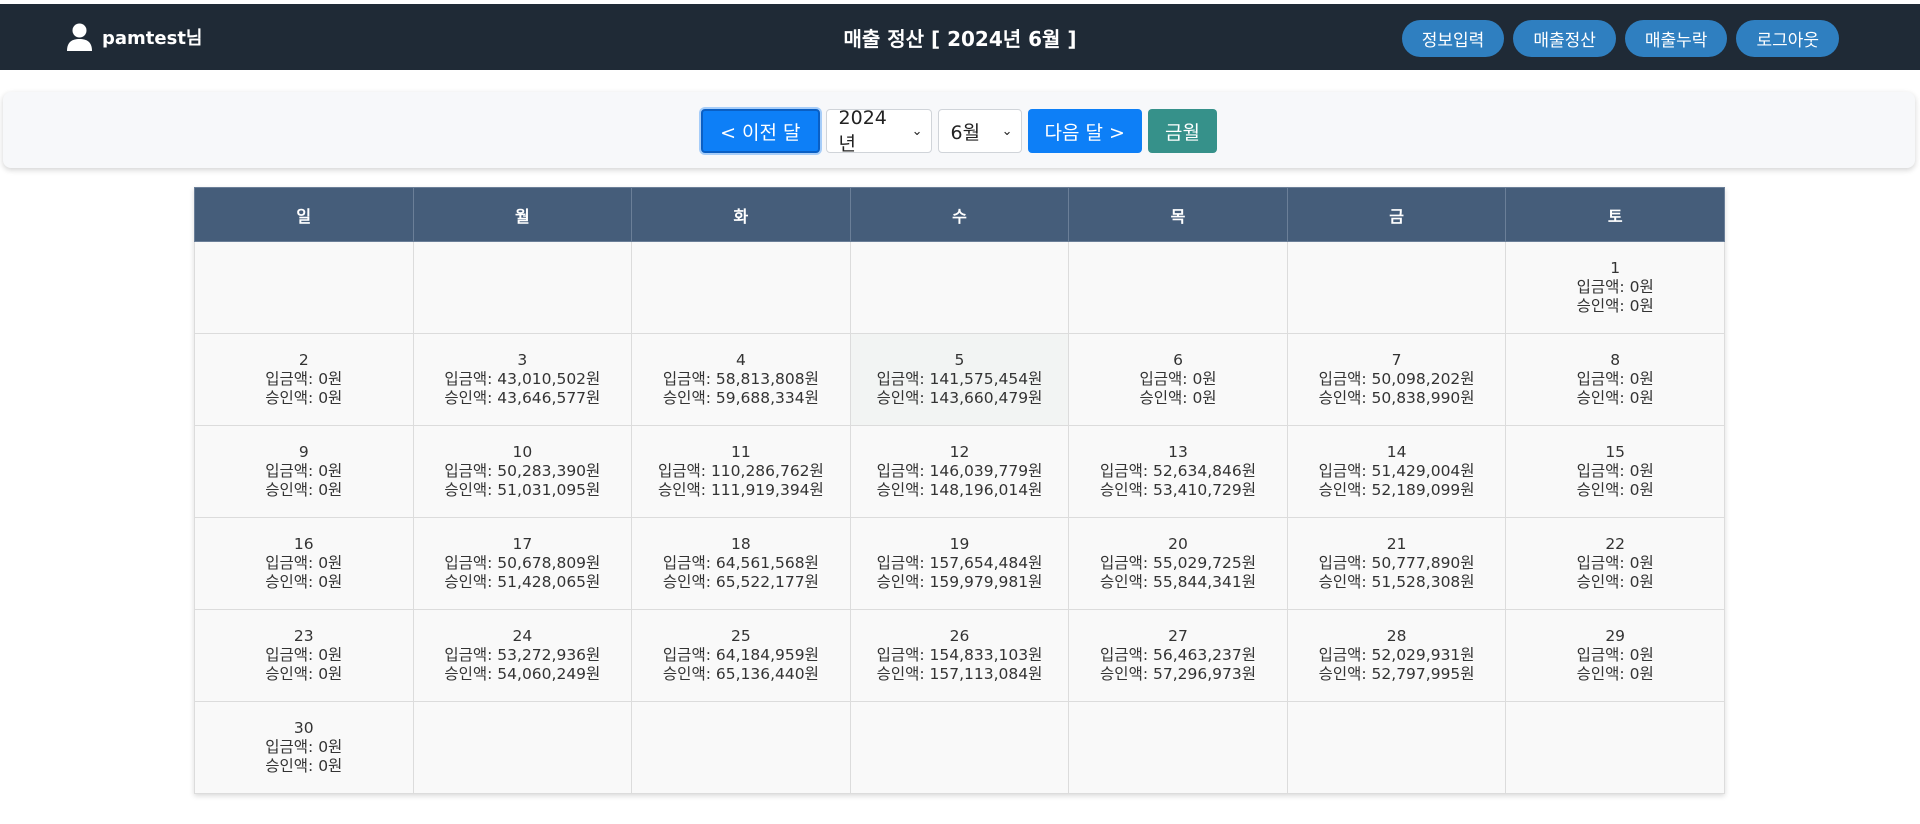 This screenshot has width=1920, height=824. What do you see at coordinates (1676, 38) in the screenshot?
I see `nav-sales-missing-button: 매출누락` at bounding box center [1676, 38].